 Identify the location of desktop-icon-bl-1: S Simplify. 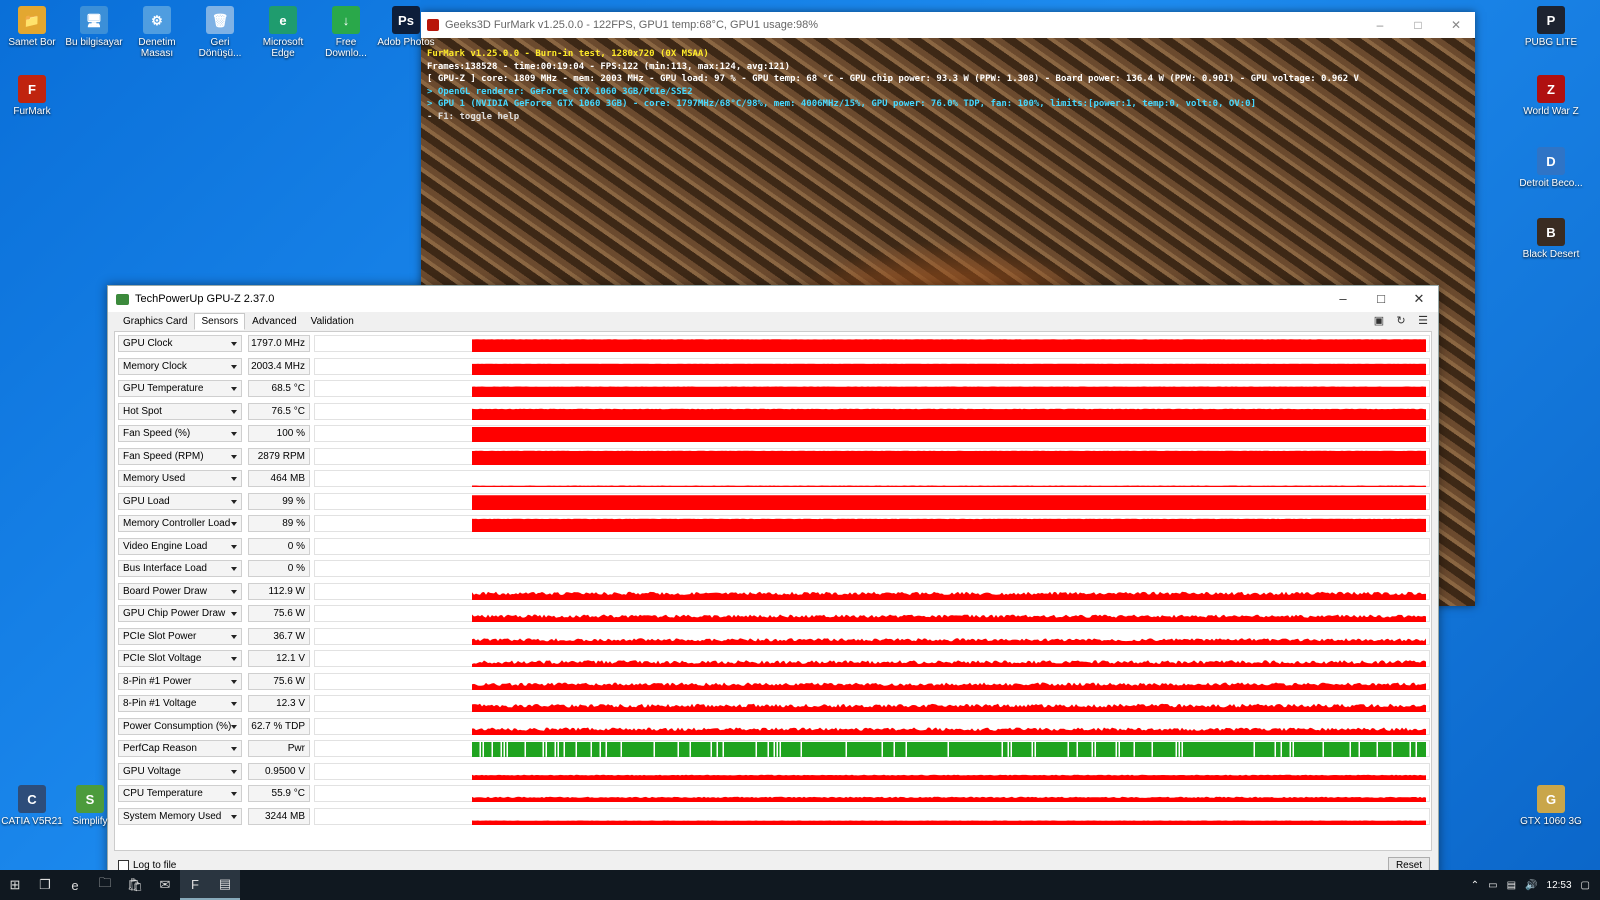
(90, 806).